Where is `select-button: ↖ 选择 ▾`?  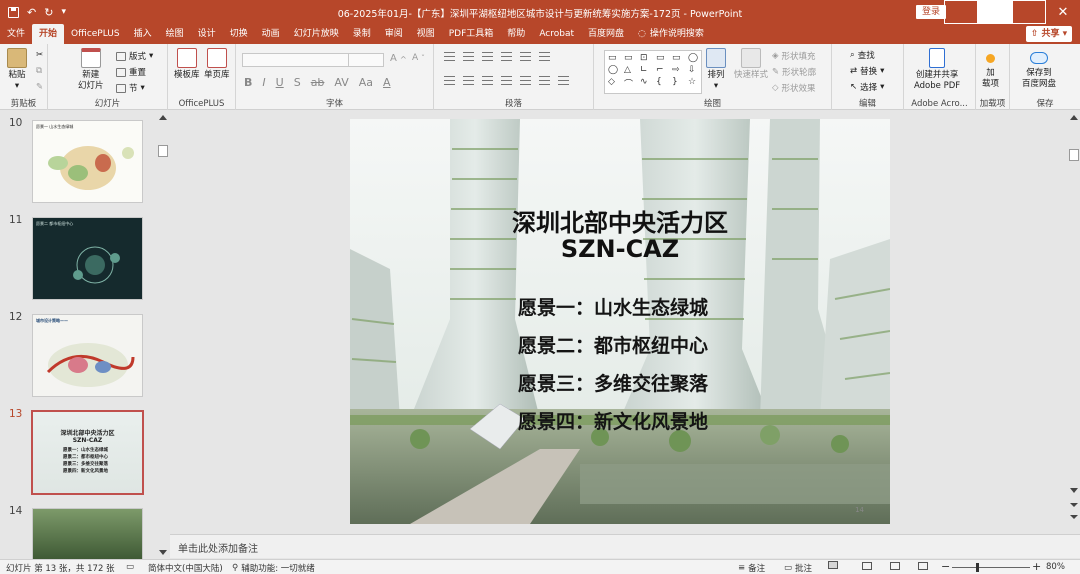
select-button: ↖ 选择 ▾ is located at coordinates (867, 87).